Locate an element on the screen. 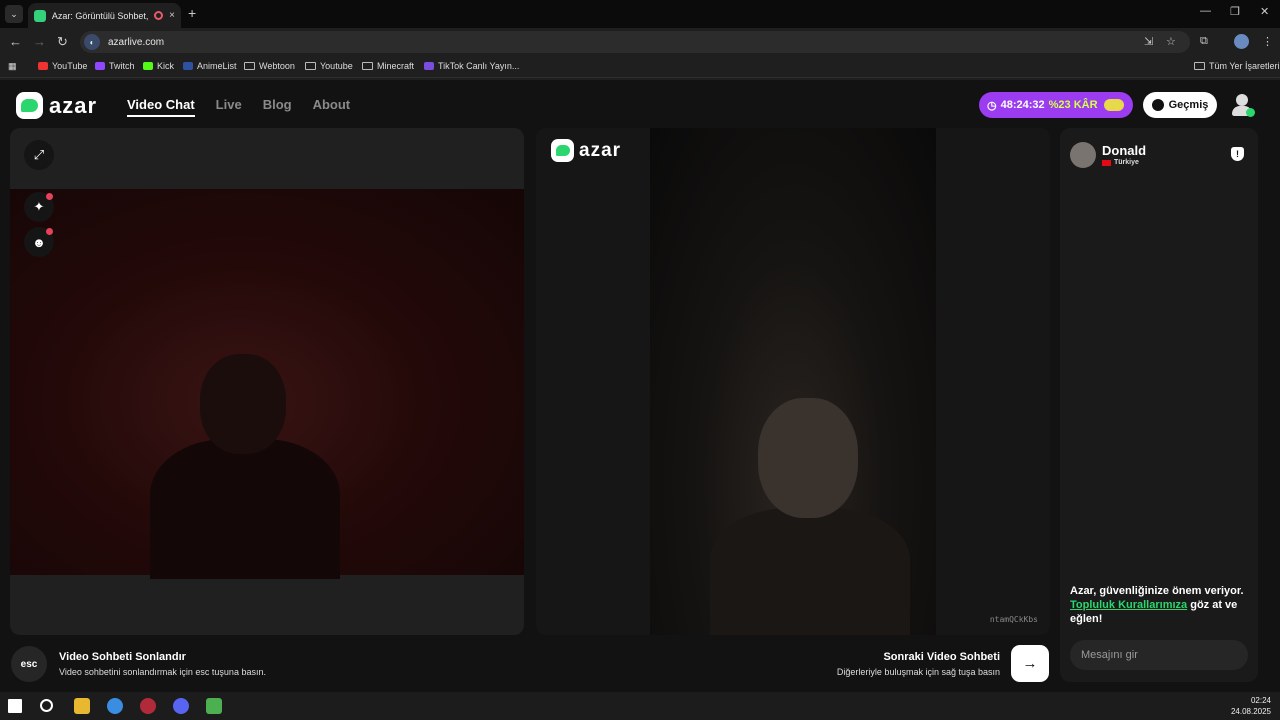  address-bar: ◐ azarlive.com is located at coordinates (635, 42).